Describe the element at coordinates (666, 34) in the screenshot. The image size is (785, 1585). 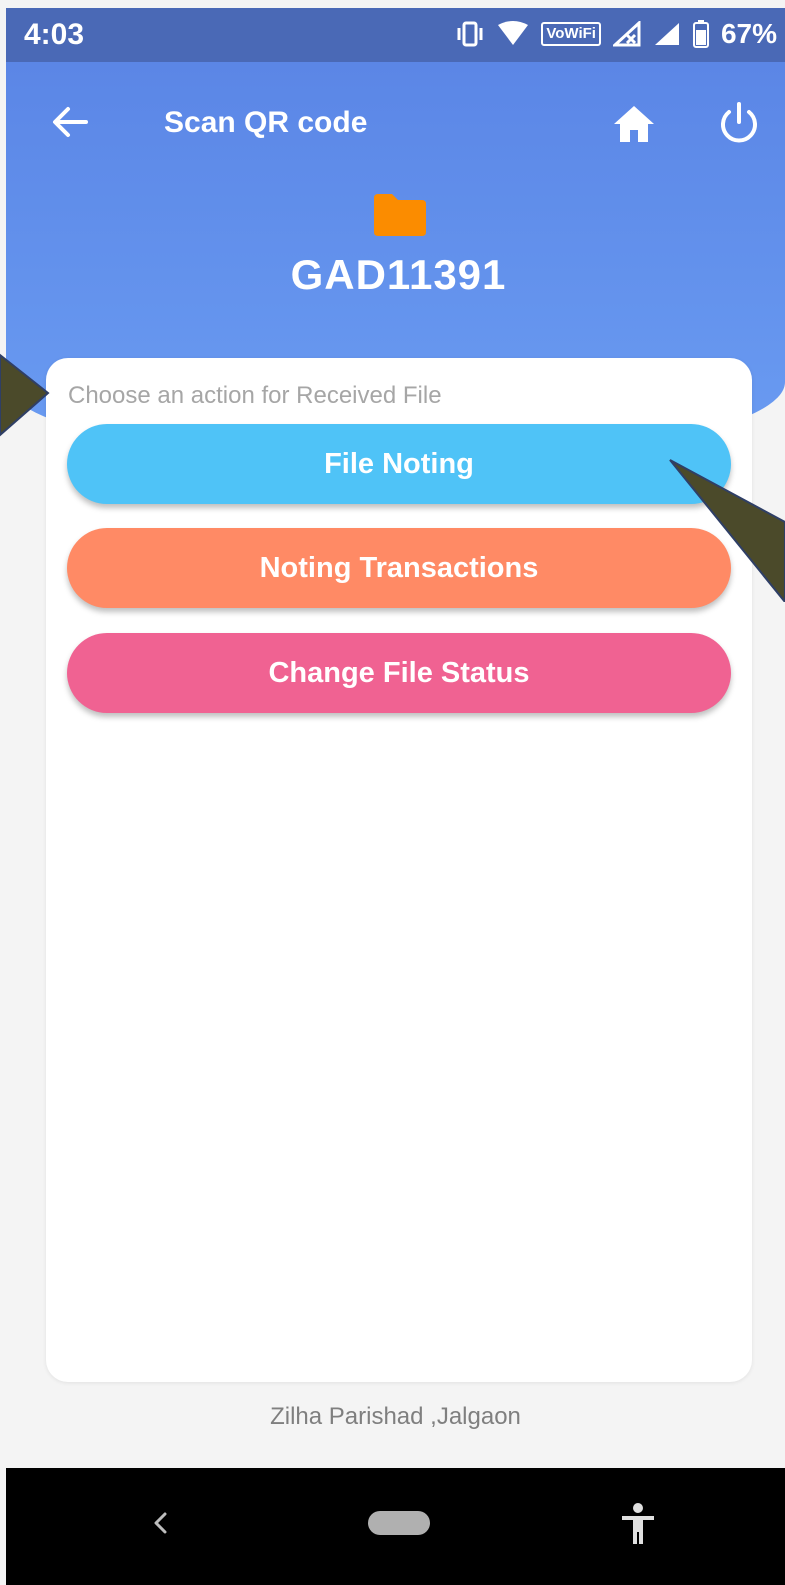
I see `signal-icon` at that location.